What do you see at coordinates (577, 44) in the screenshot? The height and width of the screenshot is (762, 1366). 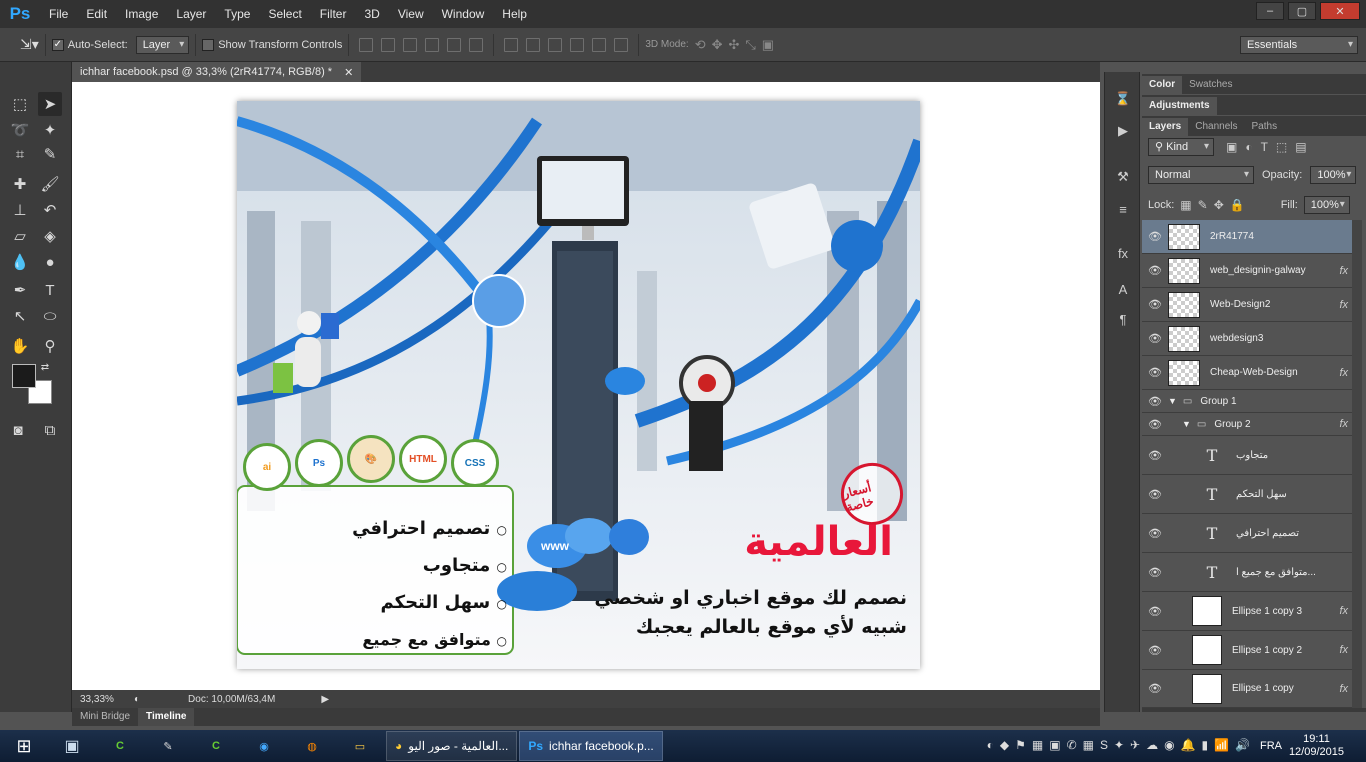 I see `distribute-left-icon` at bounding box center [577, 44].